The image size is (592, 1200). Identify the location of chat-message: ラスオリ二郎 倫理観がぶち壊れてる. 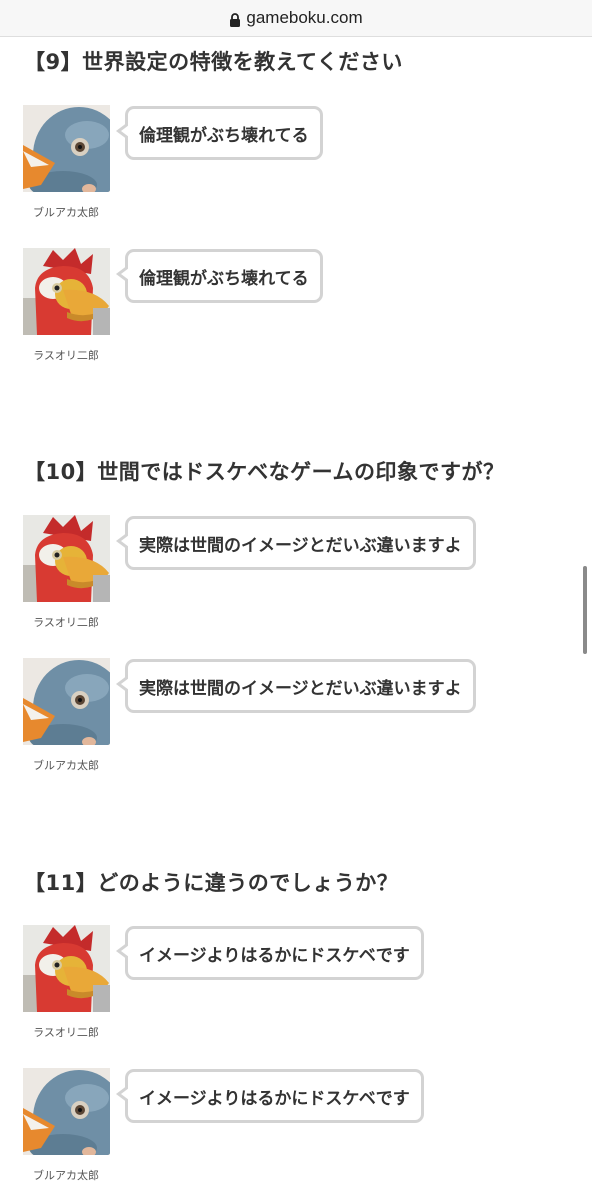
(296, 313).